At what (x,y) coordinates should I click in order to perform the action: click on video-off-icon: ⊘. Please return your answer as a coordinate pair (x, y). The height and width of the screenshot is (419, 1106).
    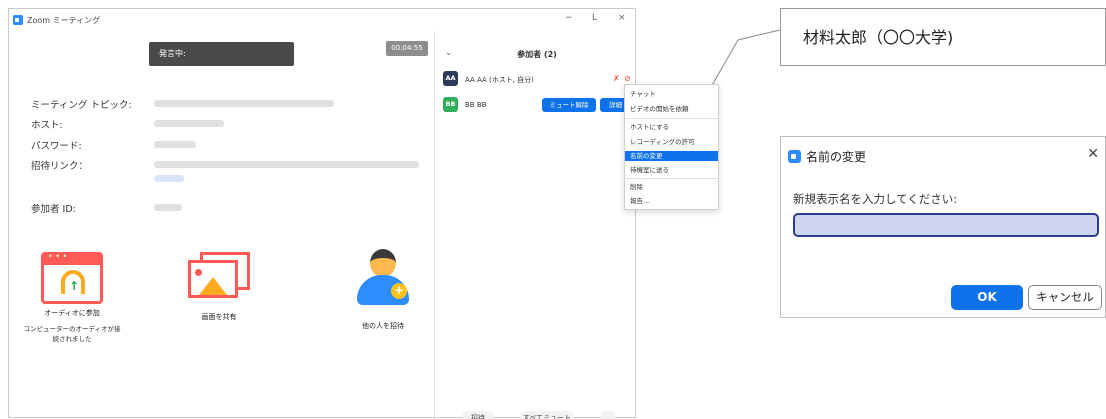
    Looking at the image, I should click on (627, 78).